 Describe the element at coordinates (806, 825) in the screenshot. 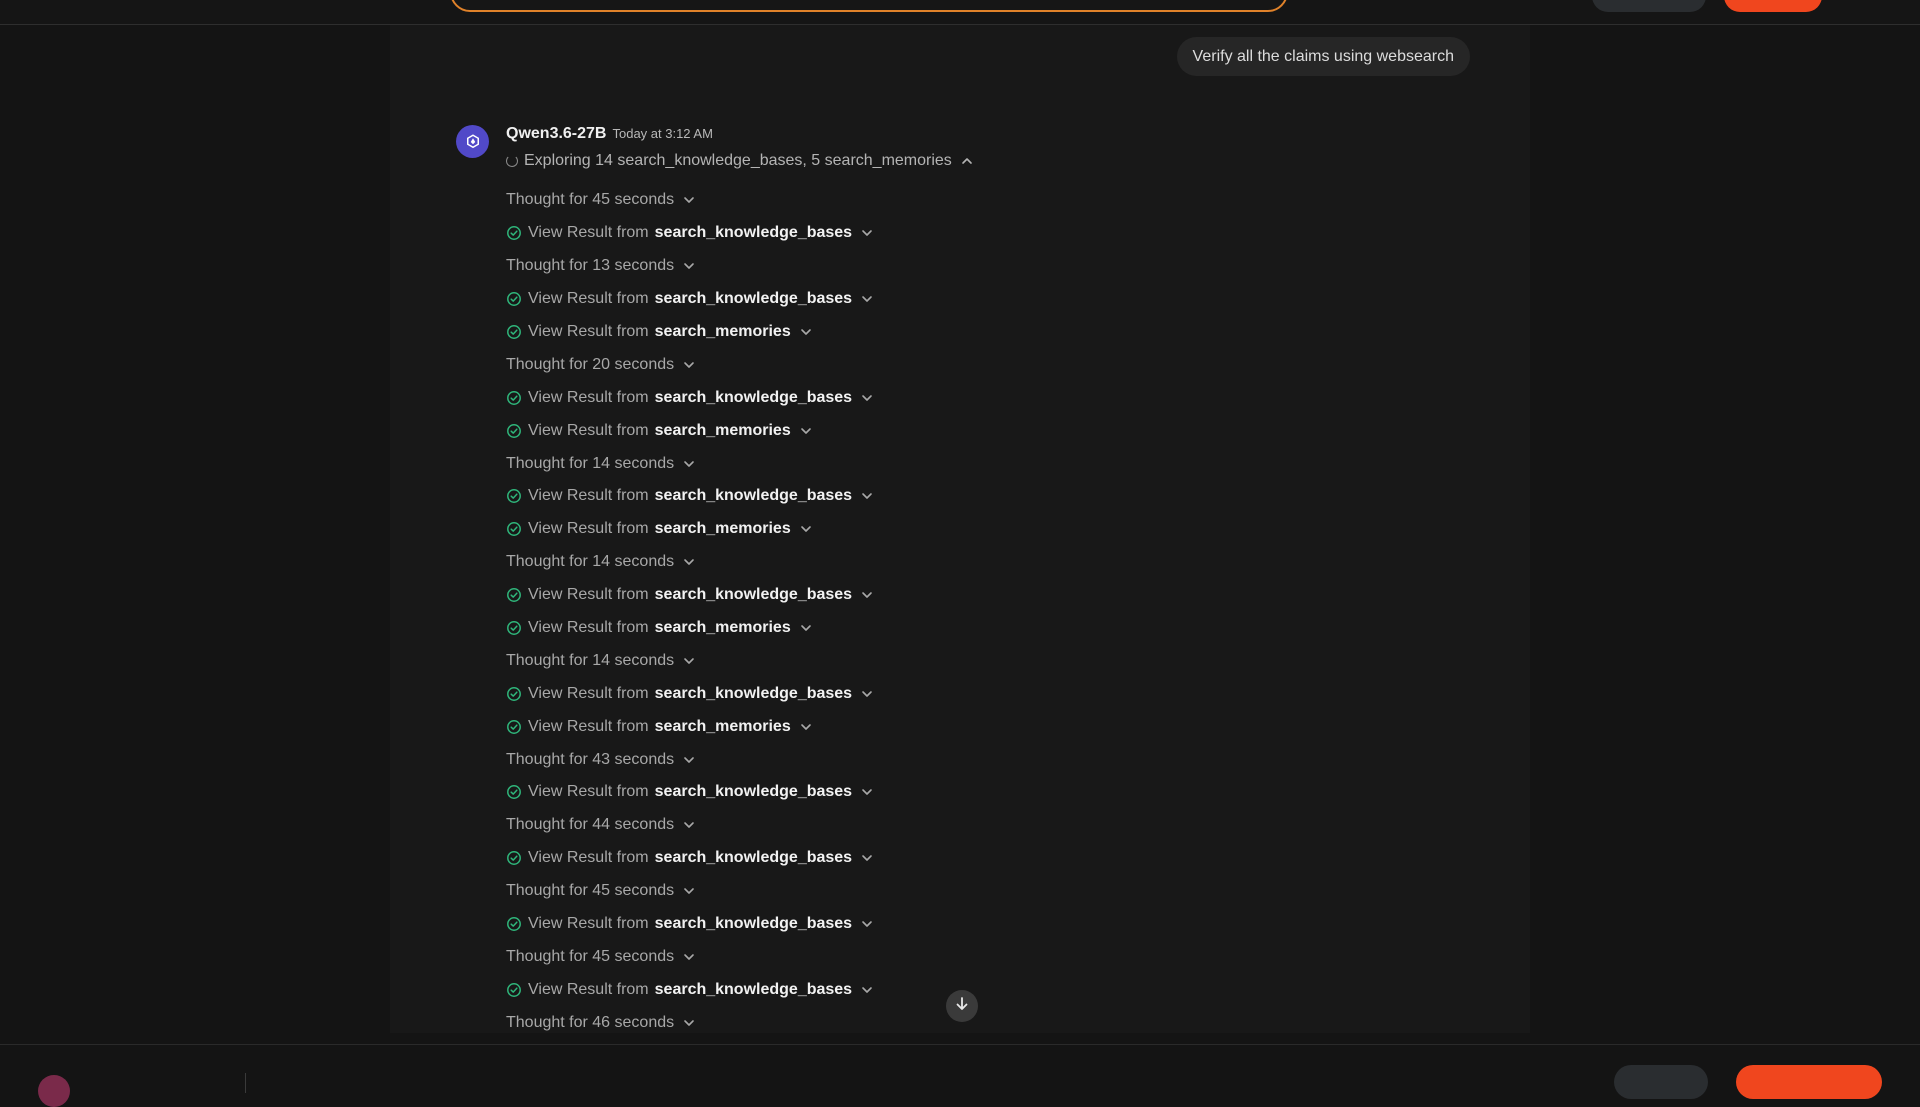

I see `thought-step: Thought for 44 seconds` at that location.